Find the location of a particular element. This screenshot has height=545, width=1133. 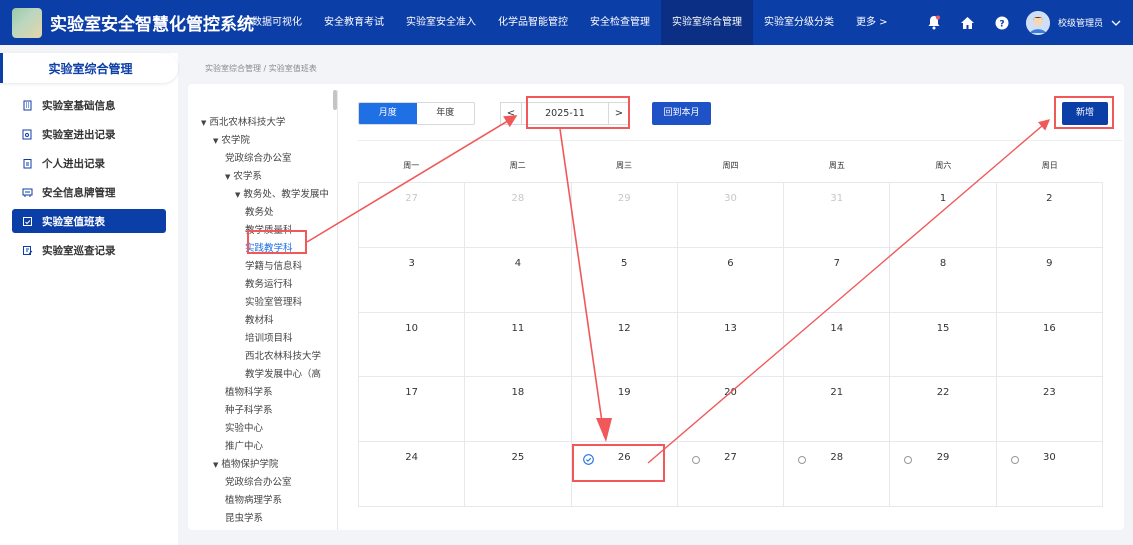

calendar-day-cell: 2 is located at coordinates (1049, 215).